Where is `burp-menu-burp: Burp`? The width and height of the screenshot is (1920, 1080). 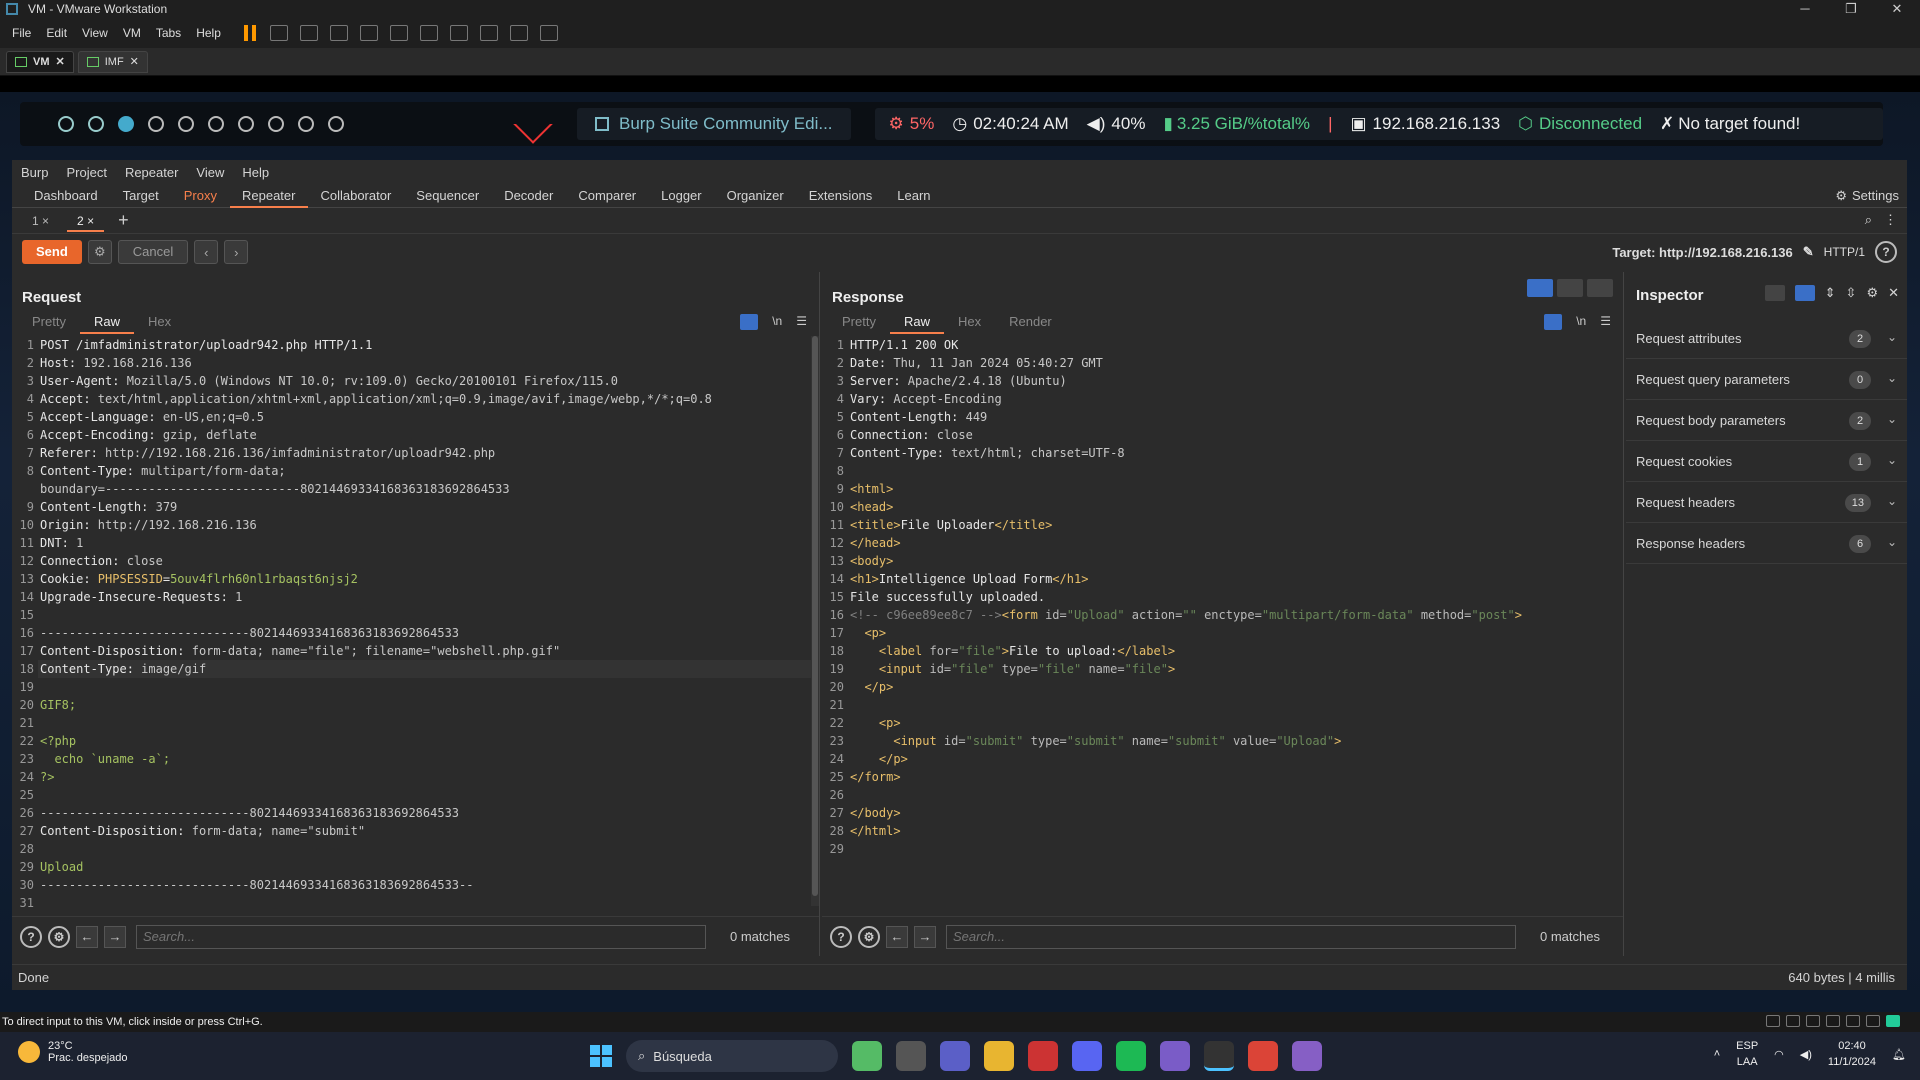 burp-menu-burp: Burp is located at coordinates (34, 172).